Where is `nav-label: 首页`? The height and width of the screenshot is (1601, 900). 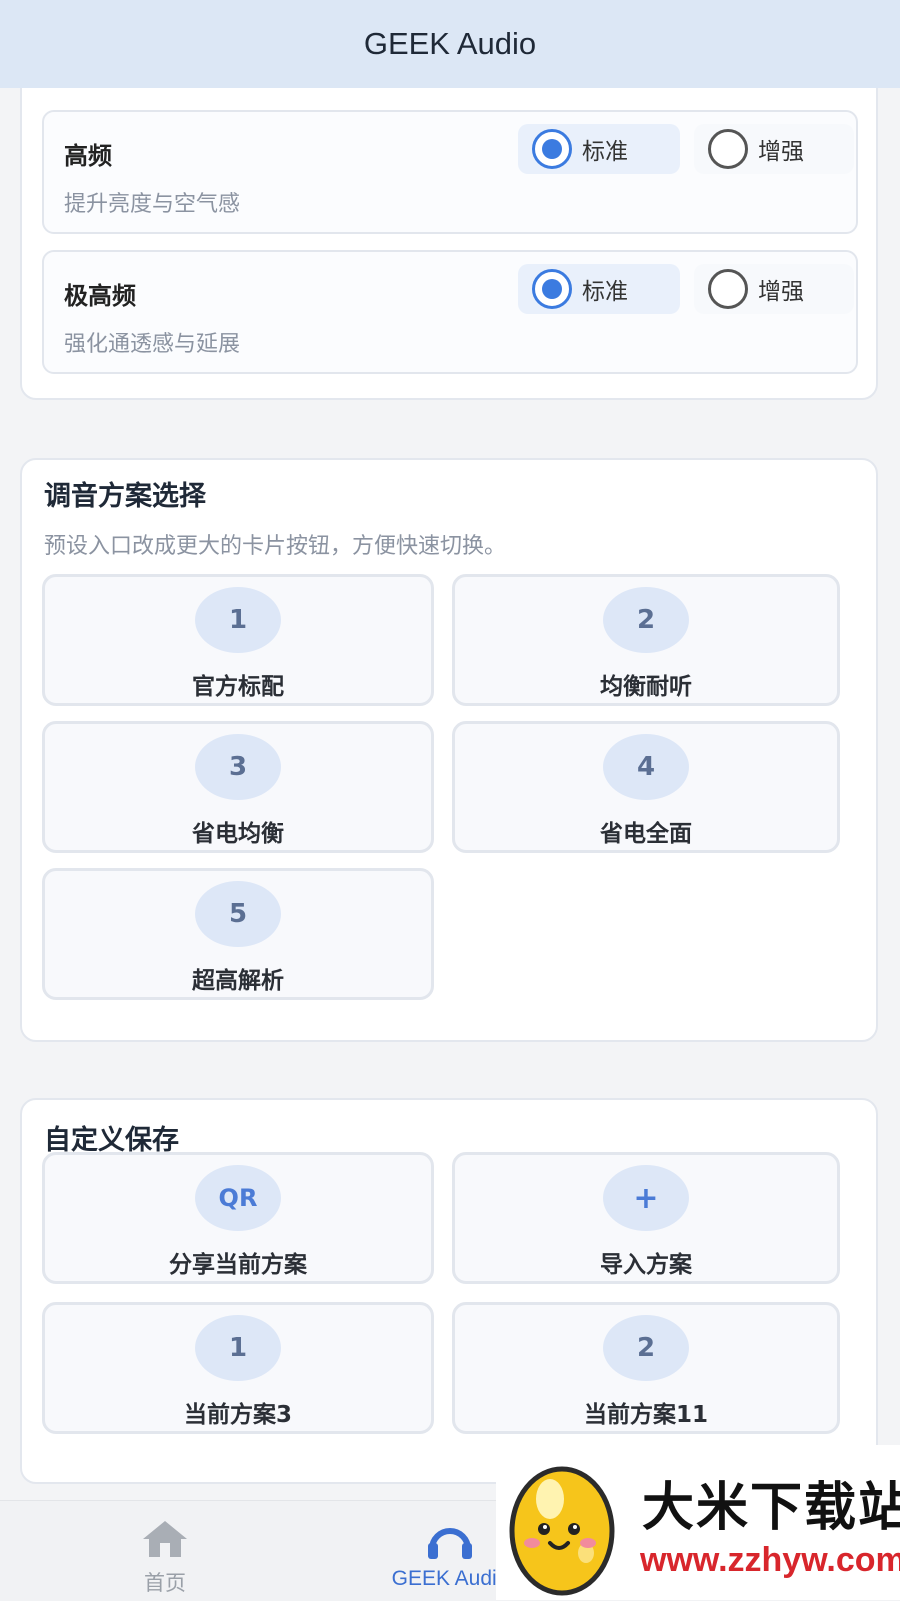 nav-label: 首页 is located at coordinates (165, 1583).